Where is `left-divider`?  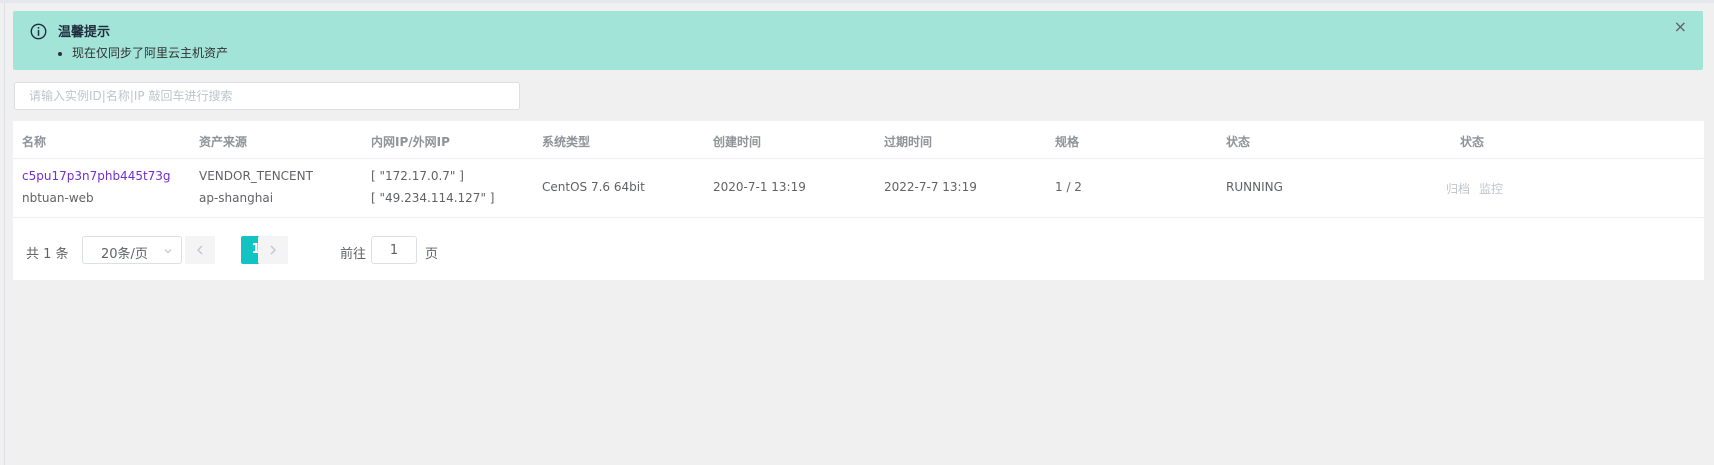
left-divider is located at coordinates (4, 234).